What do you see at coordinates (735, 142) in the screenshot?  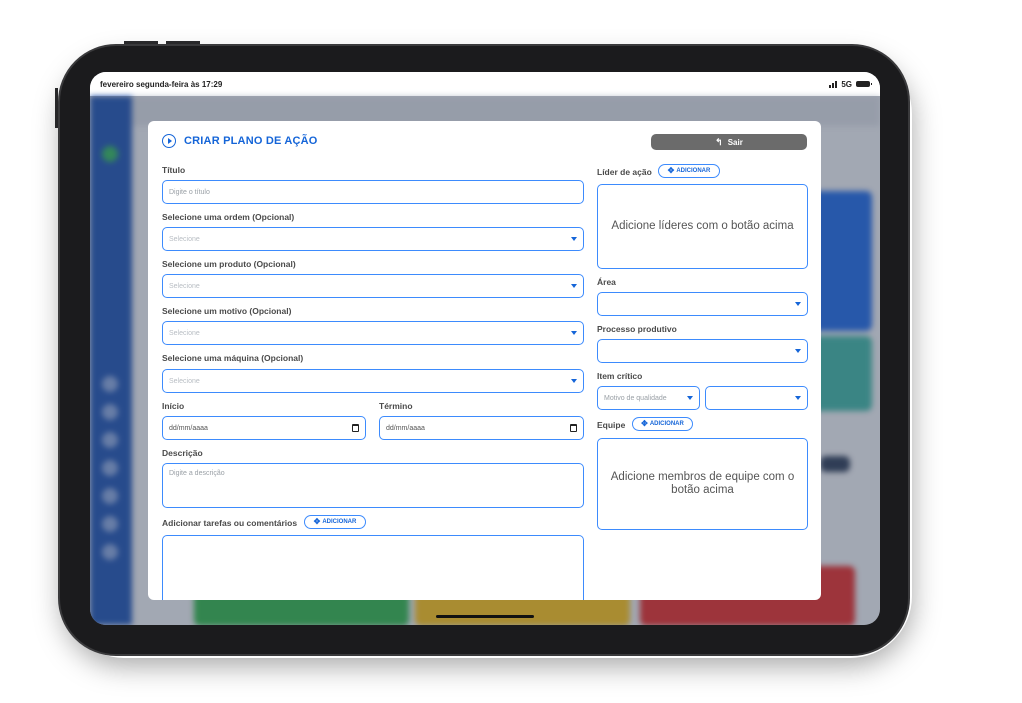 I see `exit-button-label: Sair` at bounding box center [735, 142].